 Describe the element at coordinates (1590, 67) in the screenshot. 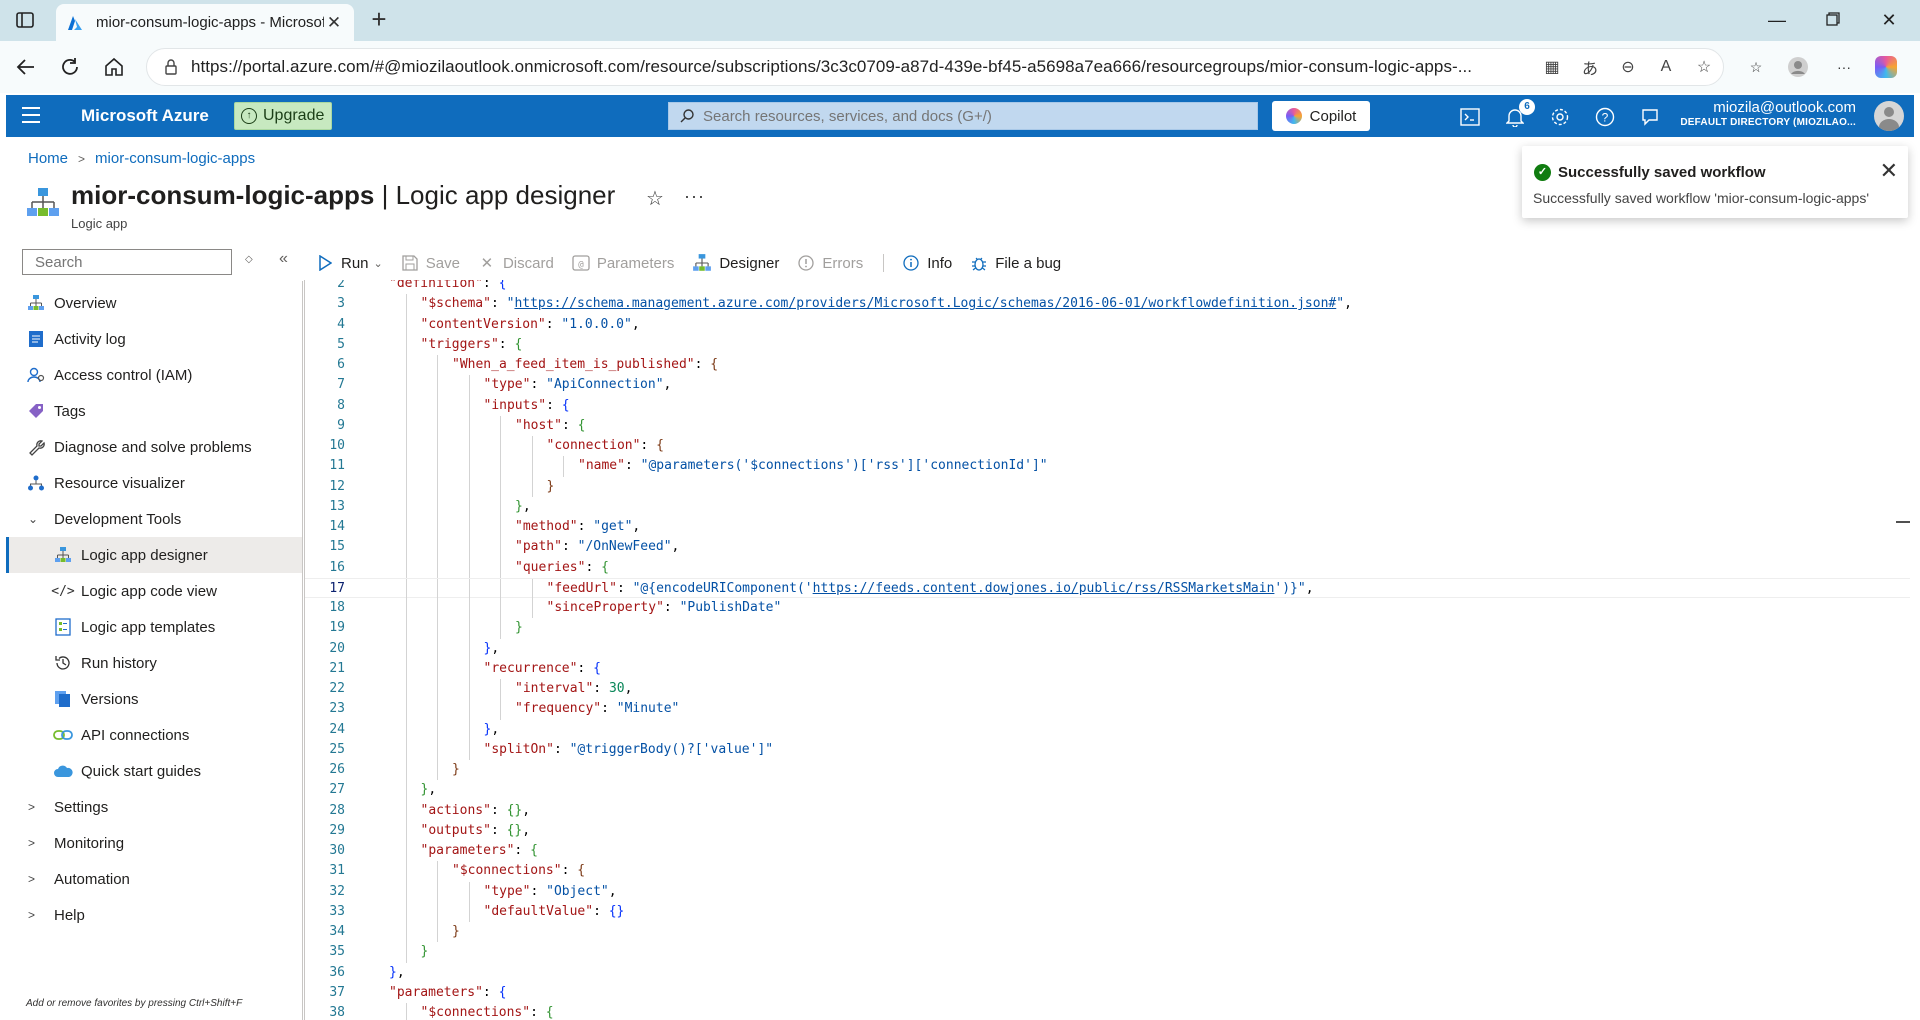

I see `translate-icon: あ` at that location.